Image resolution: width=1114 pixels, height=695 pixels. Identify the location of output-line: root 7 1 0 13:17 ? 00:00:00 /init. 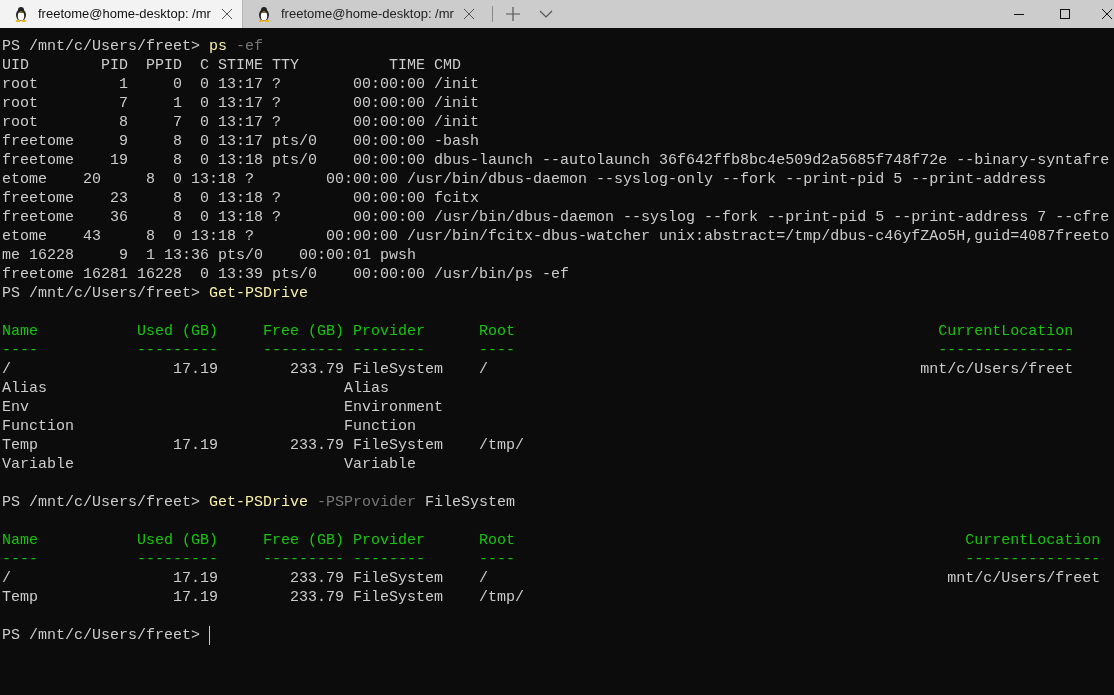
(241, 103).